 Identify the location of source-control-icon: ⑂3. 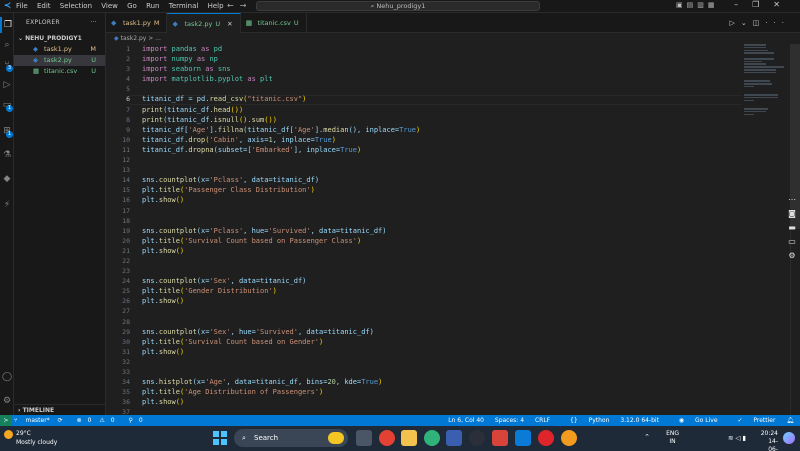
(7, 65).